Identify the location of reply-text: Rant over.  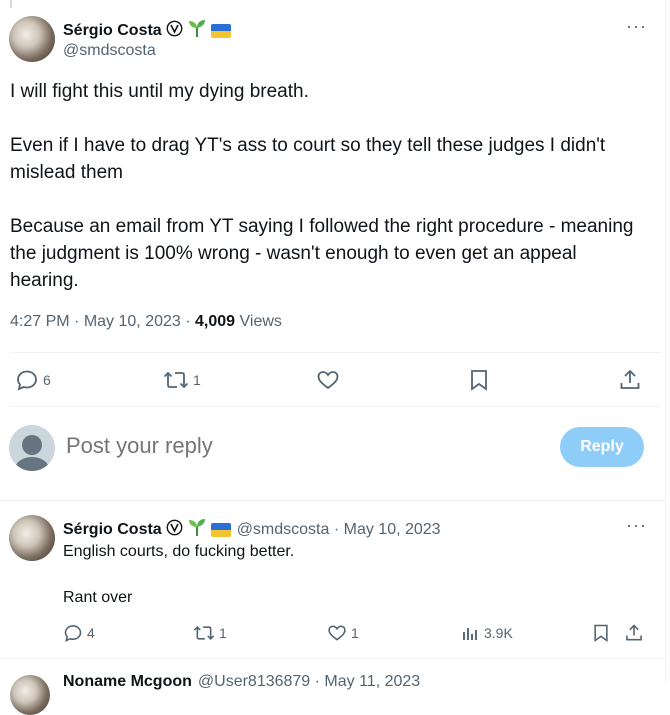
(98, 597).